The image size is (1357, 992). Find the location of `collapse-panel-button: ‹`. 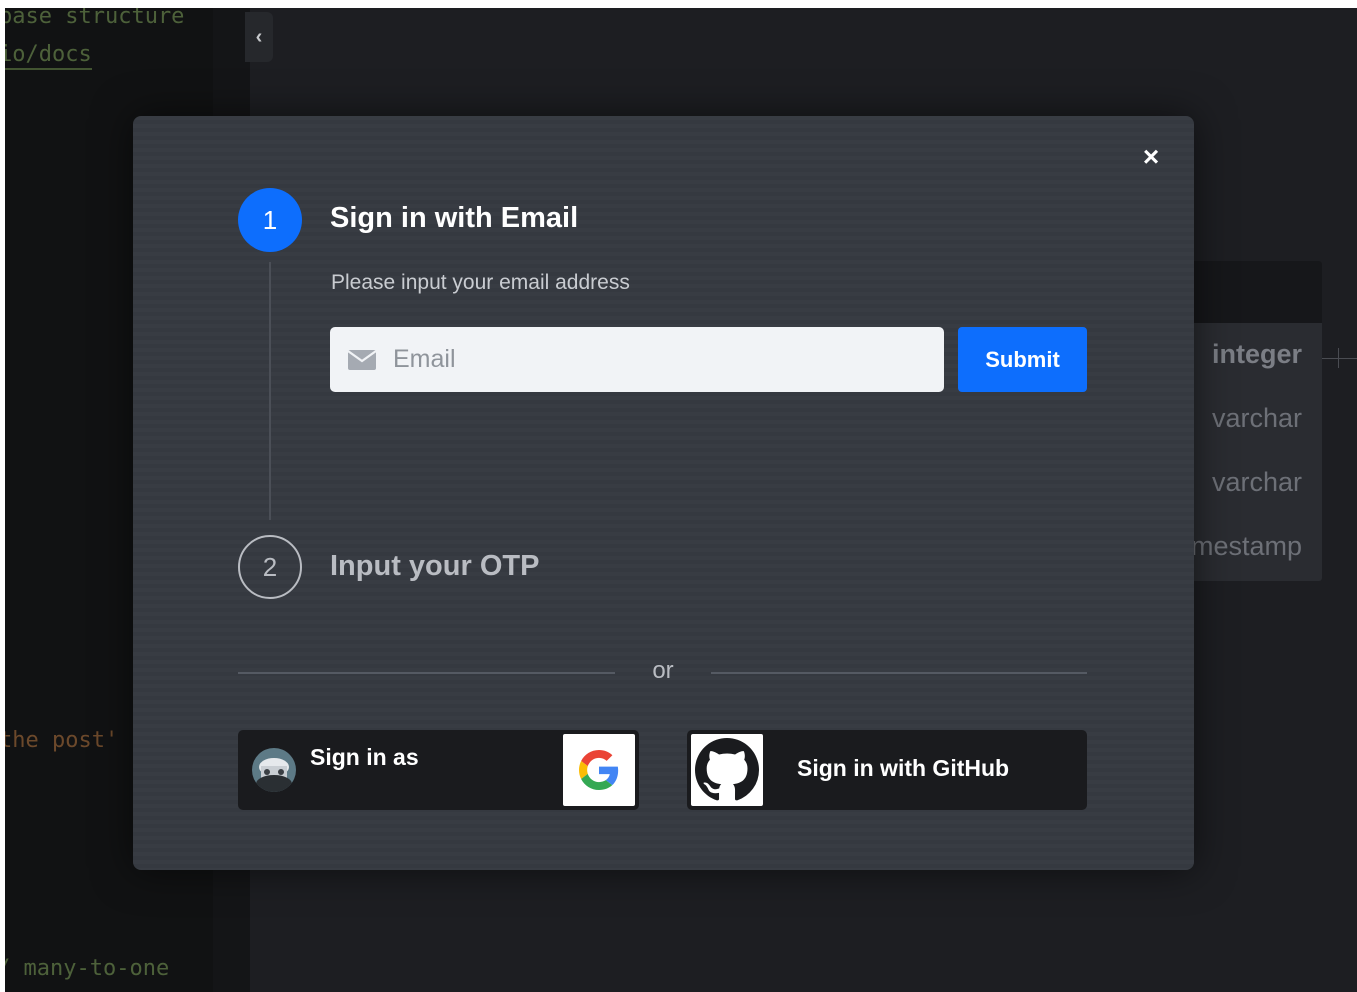

collapse-panel-button: ‹ is located at coordinates (259, 37).